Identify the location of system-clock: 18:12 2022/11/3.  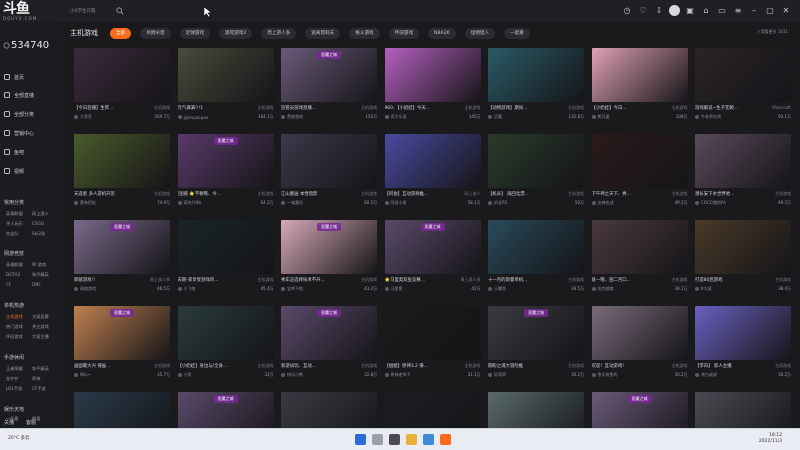
(770, 439).